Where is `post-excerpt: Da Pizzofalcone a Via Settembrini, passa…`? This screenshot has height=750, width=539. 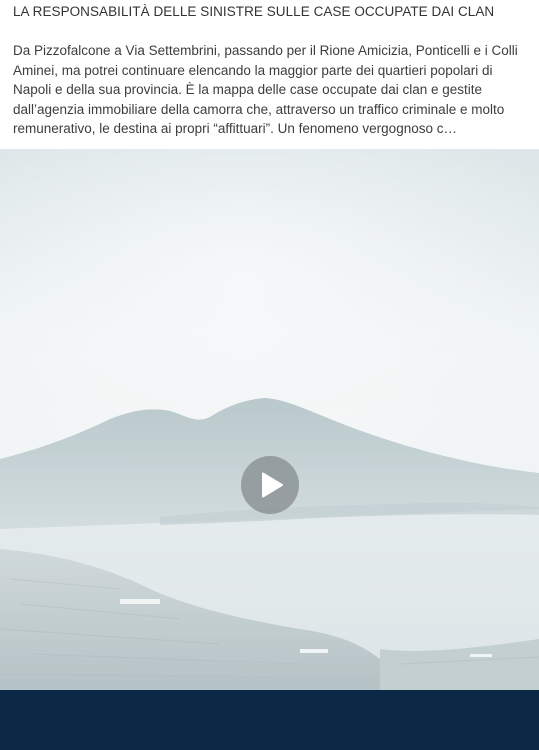 post-excerpt: Da Pizzofalcone a Via Settembrini, passa… is located at coordinates (265, 90).